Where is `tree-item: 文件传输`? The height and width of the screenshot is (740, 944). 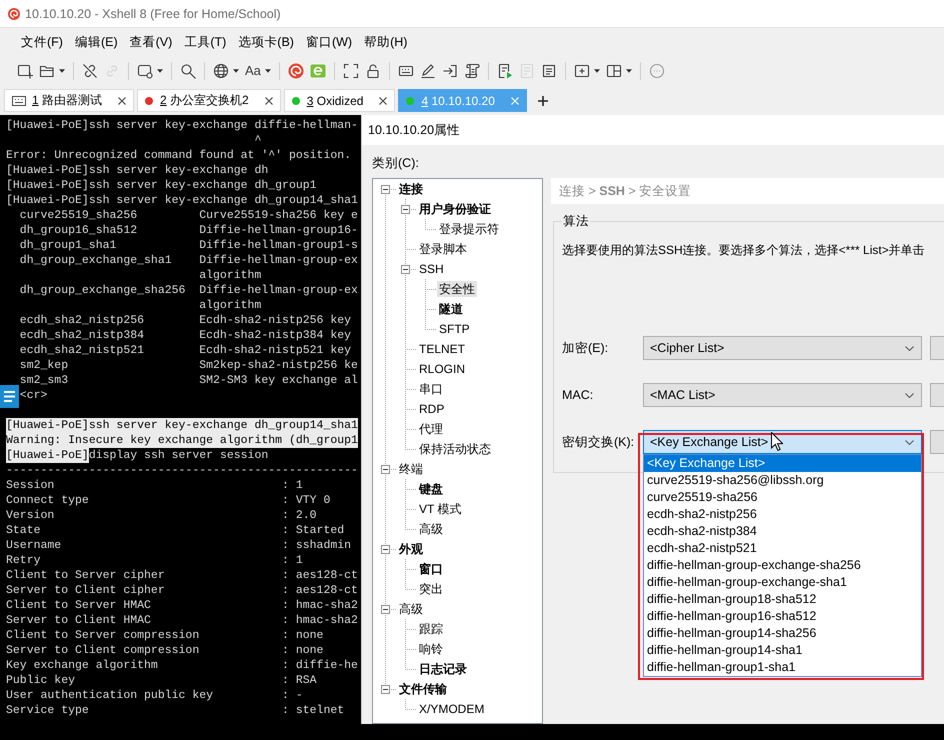 tree-item: 文件传输 is located at coordinates (423, 689).